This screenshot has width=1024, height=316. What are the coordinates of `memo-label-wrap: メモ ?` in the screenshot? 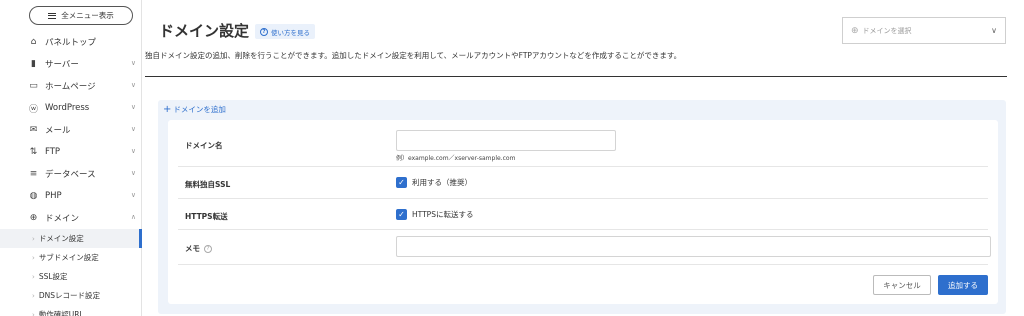 It's located at (198, 248).